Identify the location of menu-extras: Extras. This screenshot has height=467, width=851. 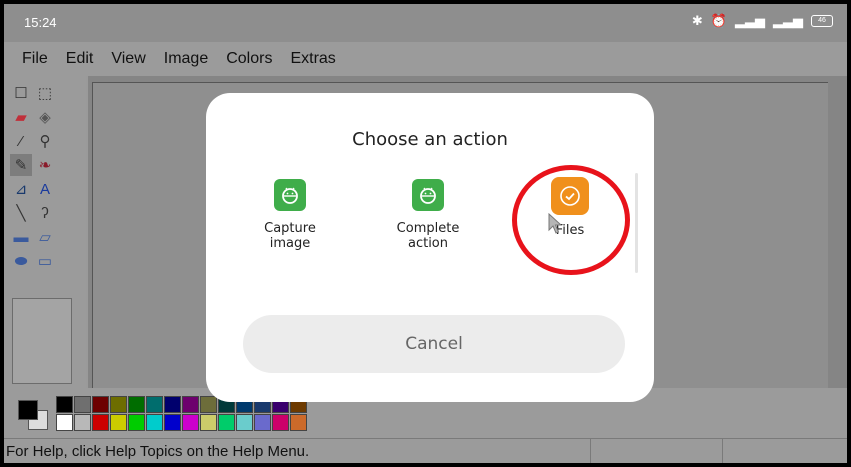
(312, 59).